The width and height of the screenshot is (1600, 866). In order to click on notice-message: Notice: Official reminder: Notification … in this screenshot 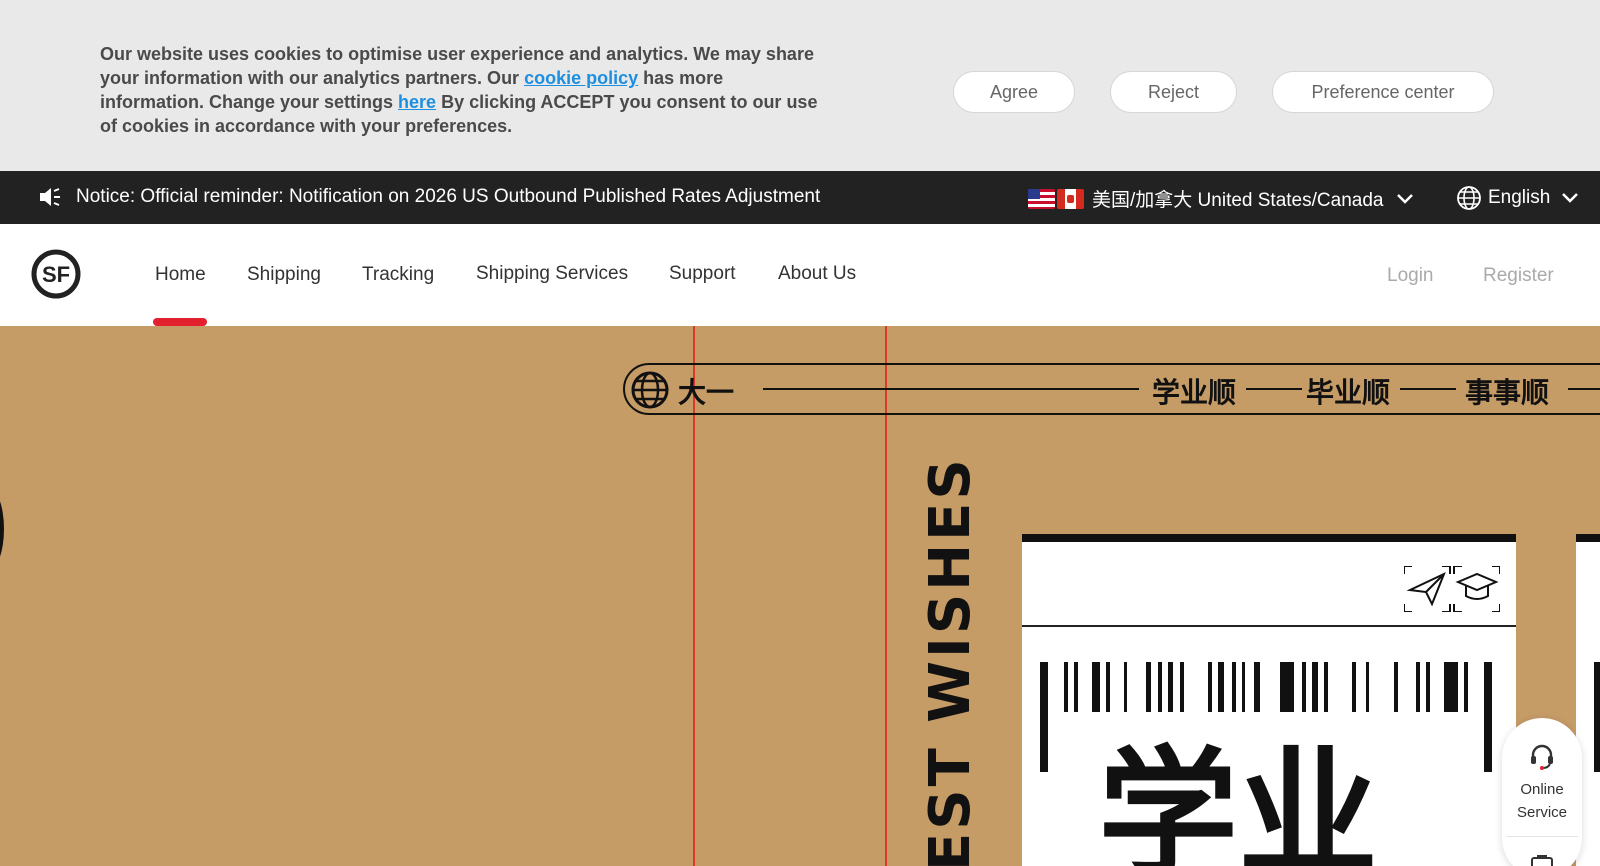, I will do `click(448, 197)`.